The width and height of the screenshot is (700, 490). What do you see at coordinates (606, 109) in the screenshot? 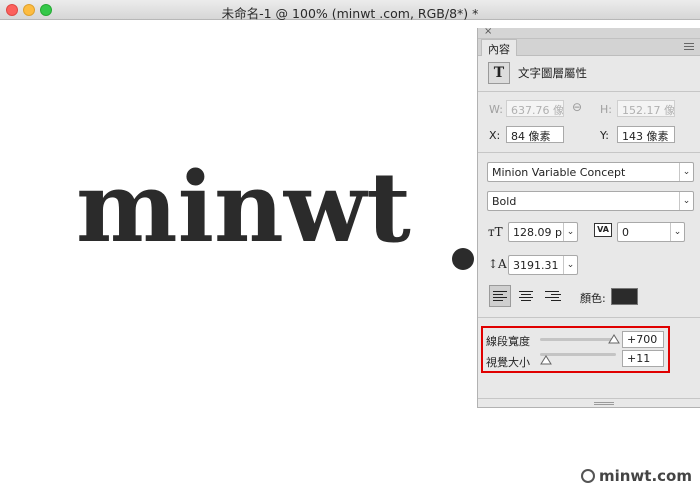
I see `h-label: H:` at bounding box center [606, 109].